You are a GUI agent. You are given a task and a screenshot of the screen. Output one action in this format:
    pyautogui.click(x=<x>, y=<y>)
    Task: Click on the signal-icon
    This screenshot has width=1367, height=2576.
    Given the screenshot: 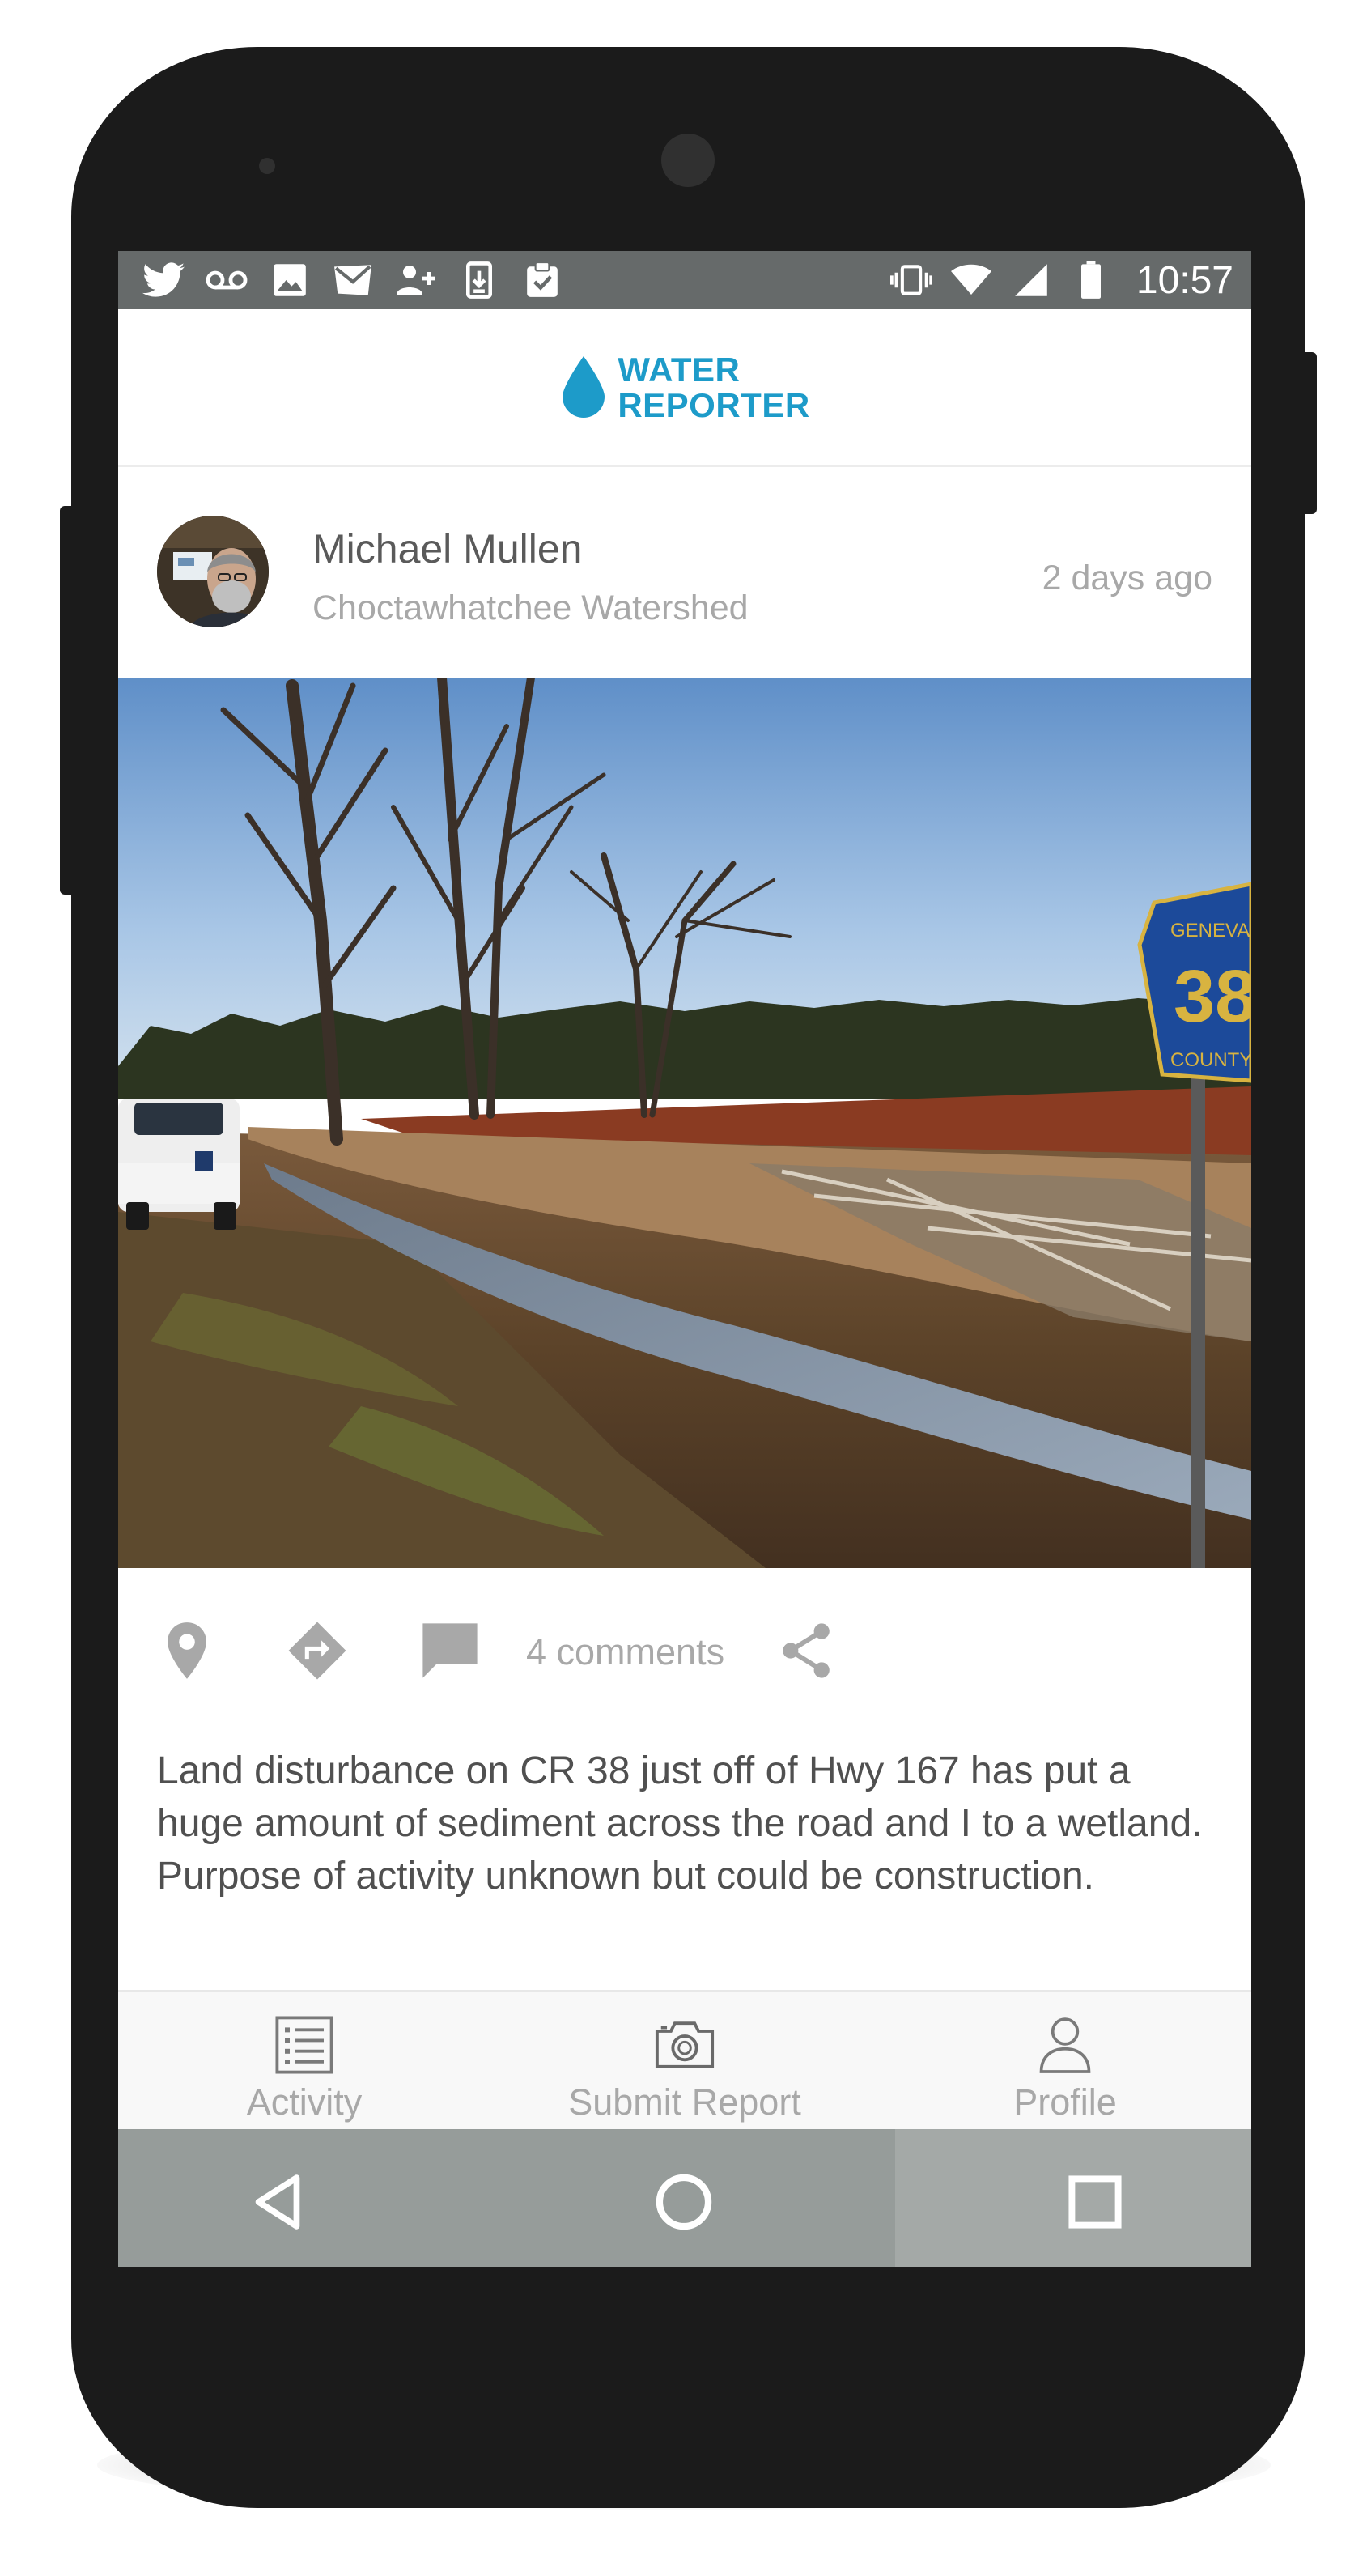 What is the action you would take?
    pyautogui.click(x=1031, y=280)
    